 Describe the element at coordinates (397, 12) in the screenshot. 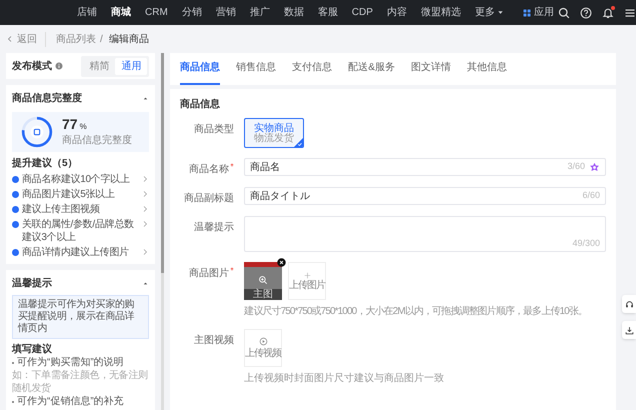

I see `nav-item: 内容` at that location.